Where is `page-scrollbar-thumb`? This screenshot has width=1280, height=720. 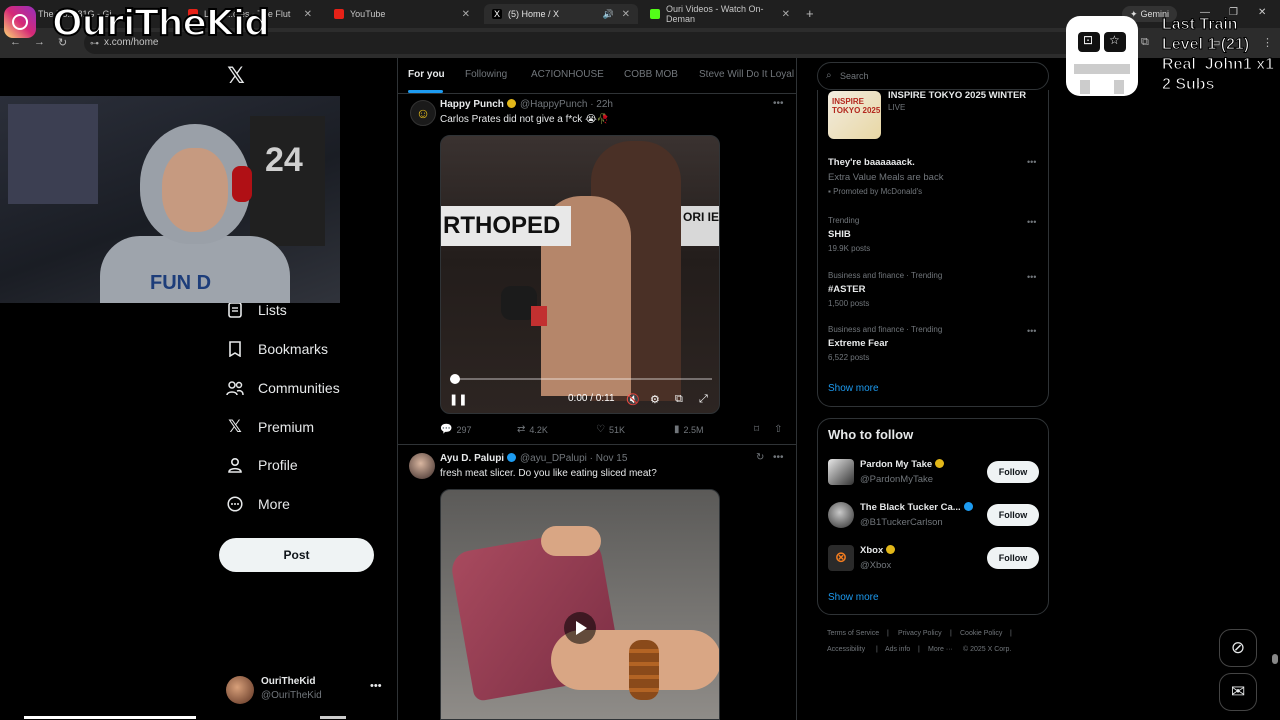
page-scrollbar-thumb is located at coordinates (1275, 659).